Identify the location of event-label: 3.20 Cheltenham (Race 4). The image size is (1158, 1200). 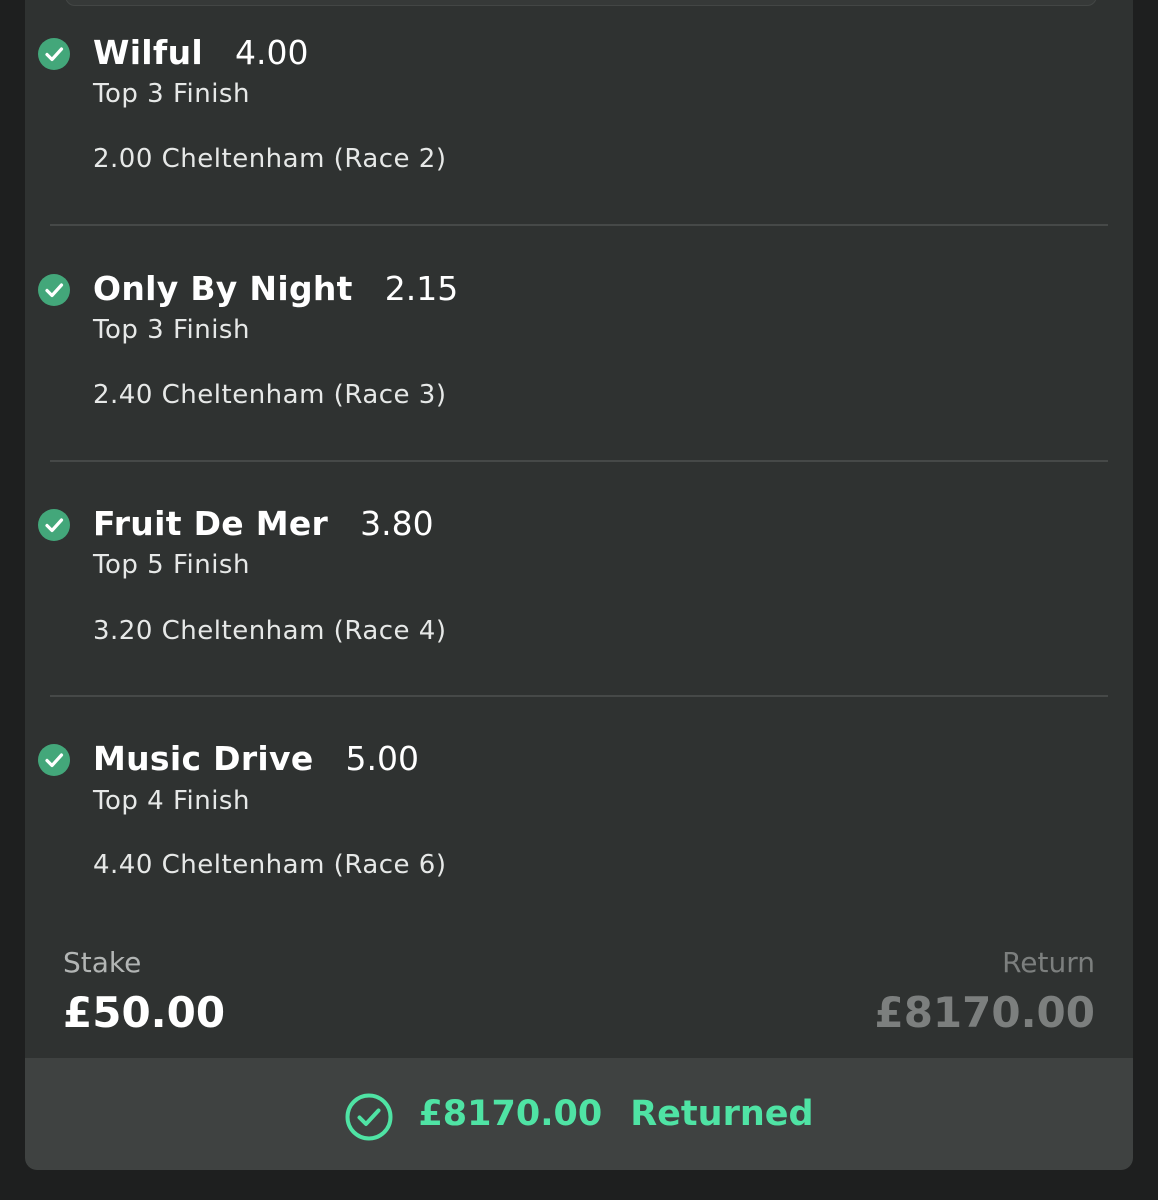
(270, 631).